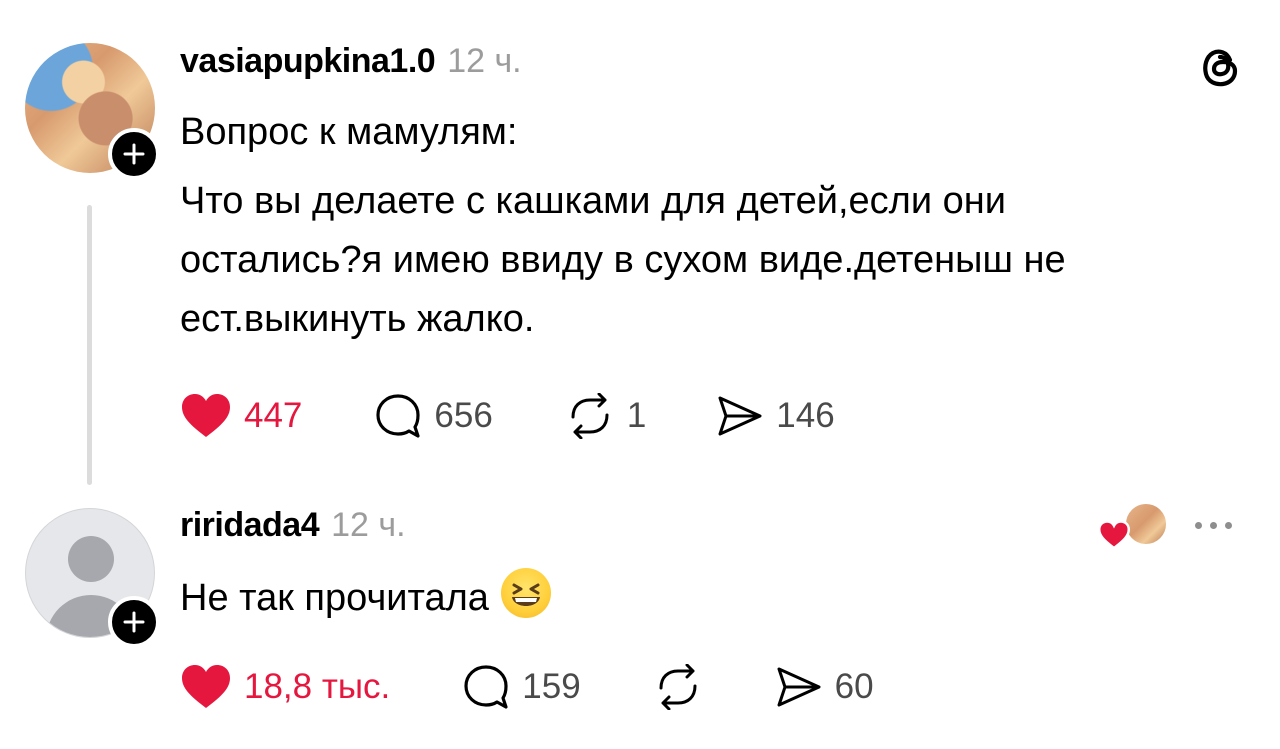  What do you see at coordinates (308, 61) in the screenshot?
I see `post-username: vasiapupkina1.0` at bounding box center [308, 61].